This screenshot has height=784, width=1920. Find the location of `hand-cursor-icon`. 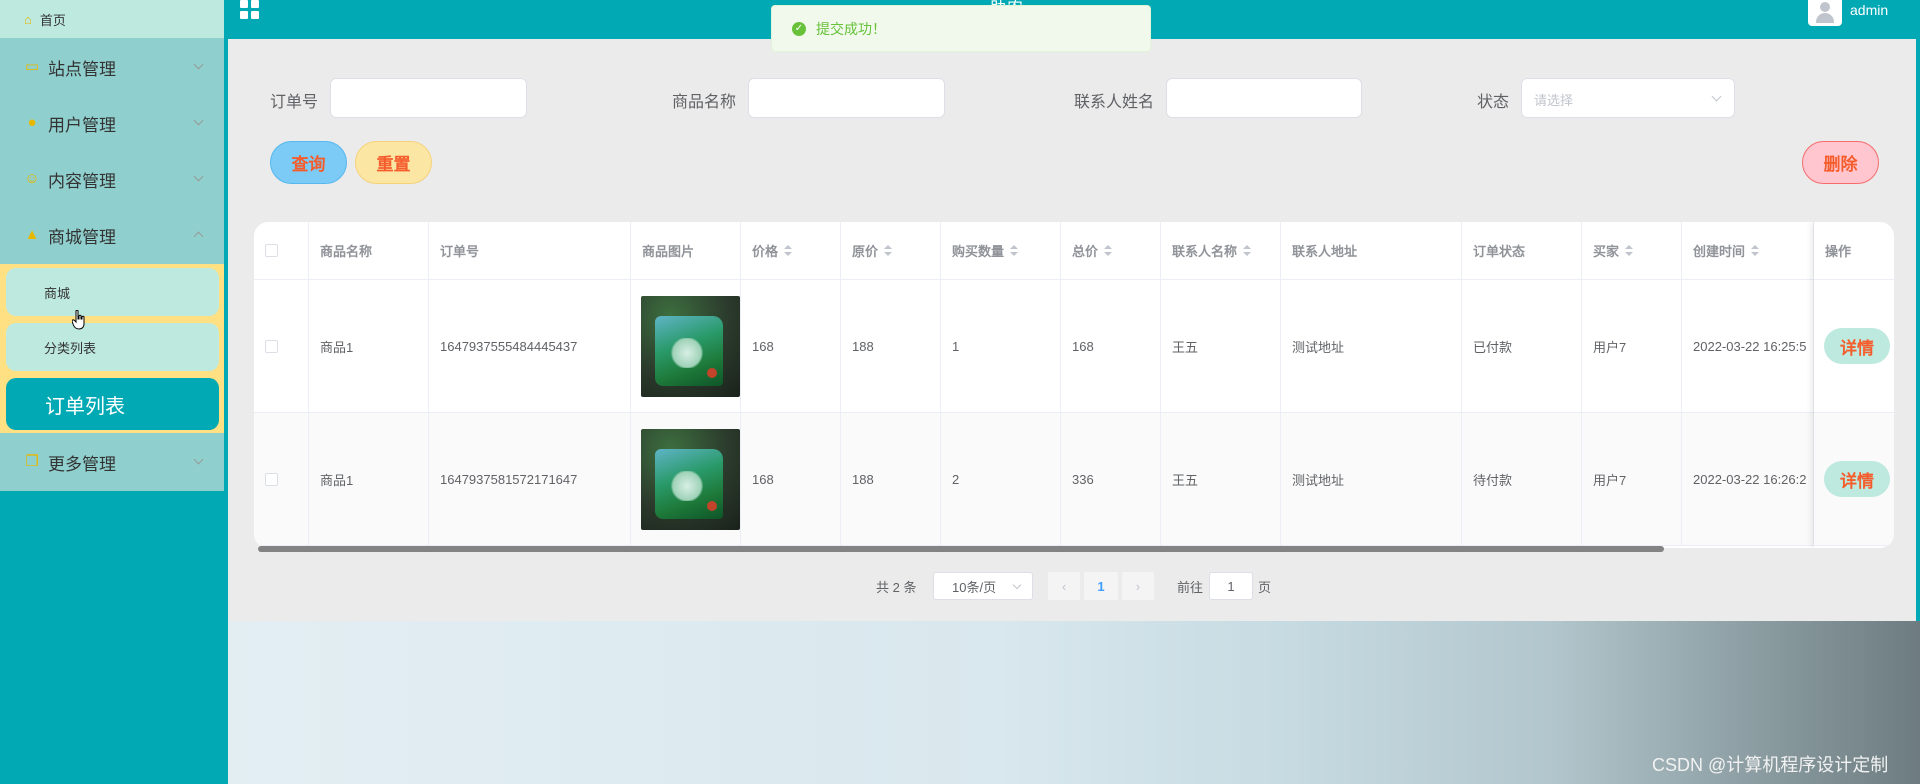

hand-cursor-icon is located at coordinates (78, 320).